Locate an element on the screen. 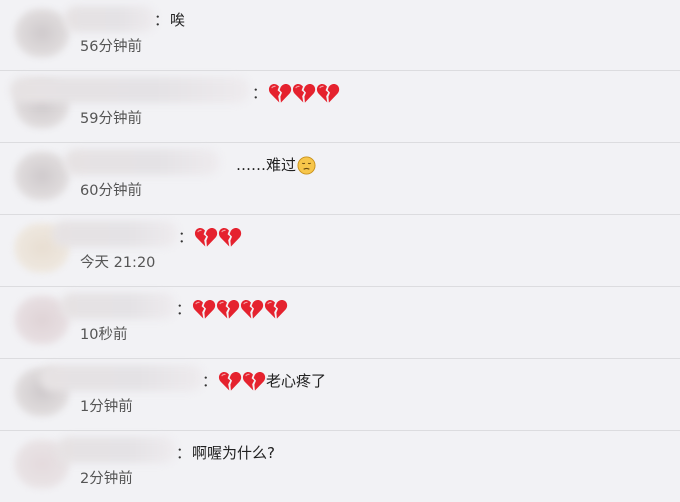 Image resolution: width=680 pixels, height=502 pixels. comment-body: 难过 is located at coordinates (281, 165).